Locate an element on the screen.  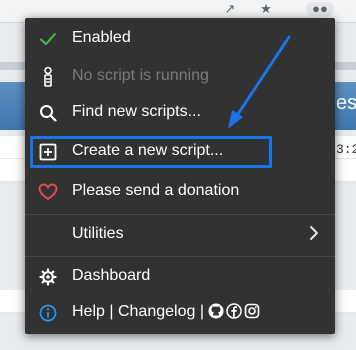
heart-icon is located at coordinates (48, 192).